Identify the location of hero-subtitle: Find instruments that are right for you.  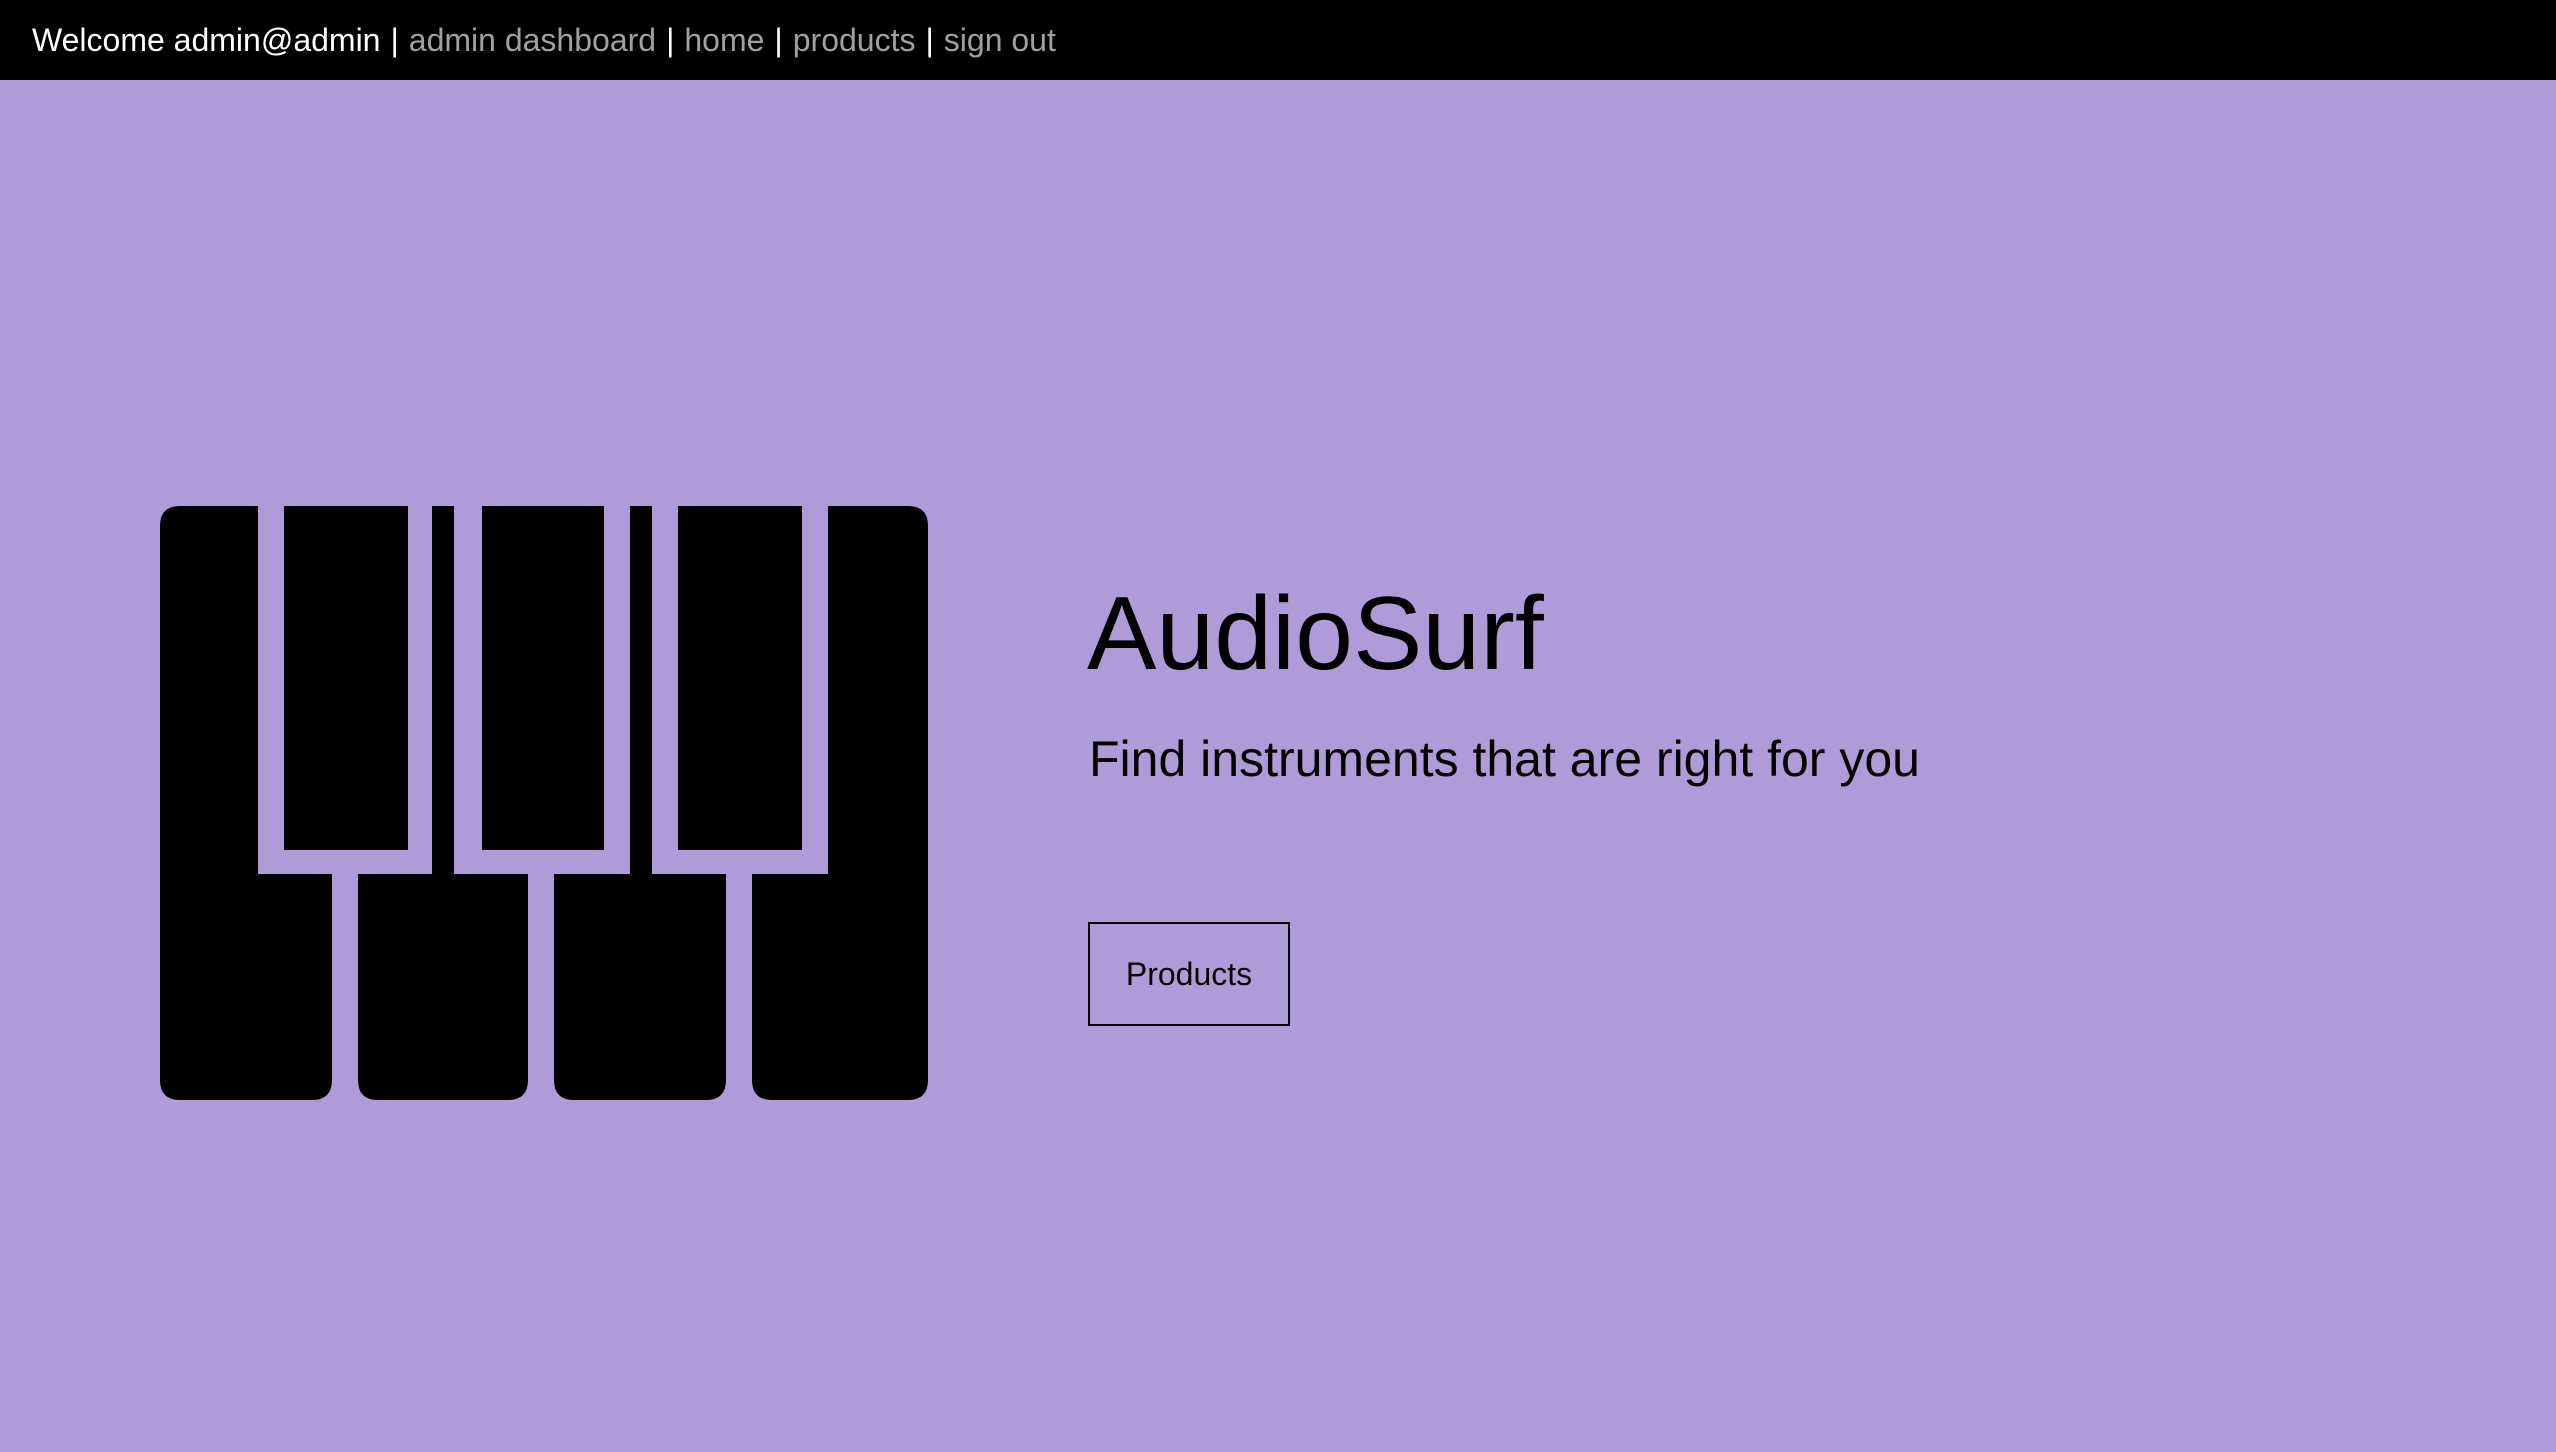
(1504, 759).